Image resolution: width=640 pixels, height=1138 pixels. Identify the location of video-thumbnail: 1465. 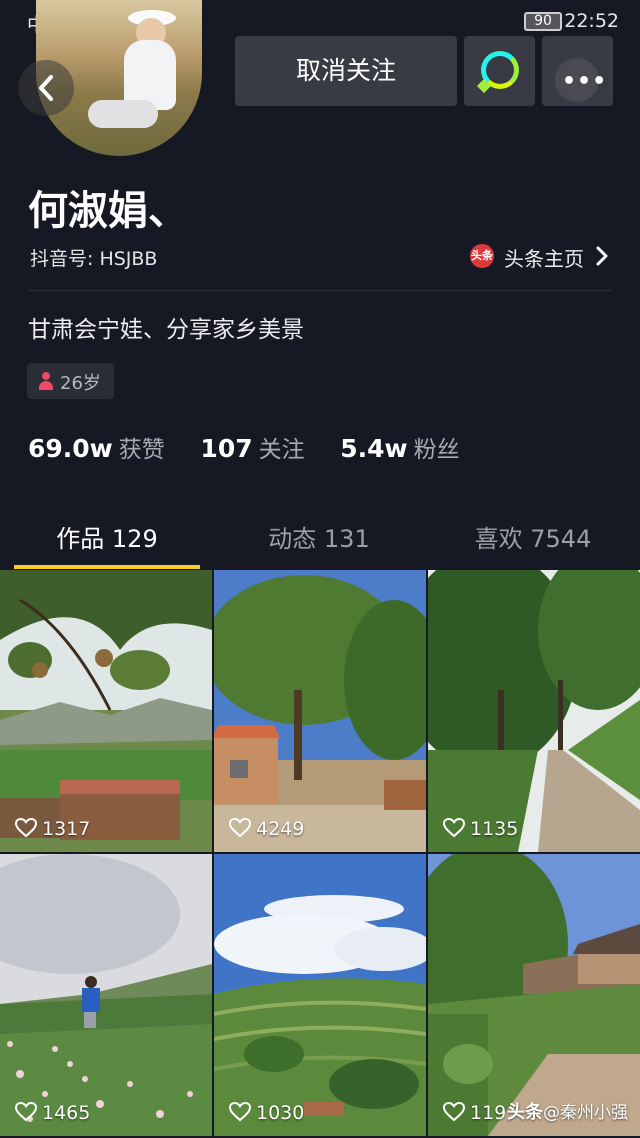
(106, 995).